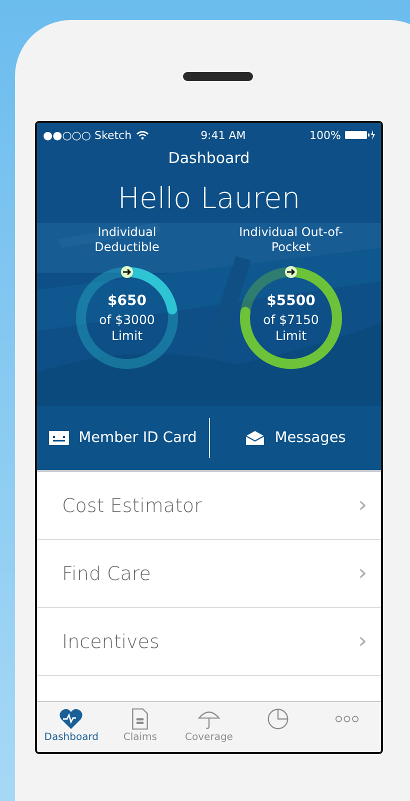 The image size is (410, 801). Describe the element at coordinates (127, 300) in the screenshot. I see `amount-spent: $650` at that location.